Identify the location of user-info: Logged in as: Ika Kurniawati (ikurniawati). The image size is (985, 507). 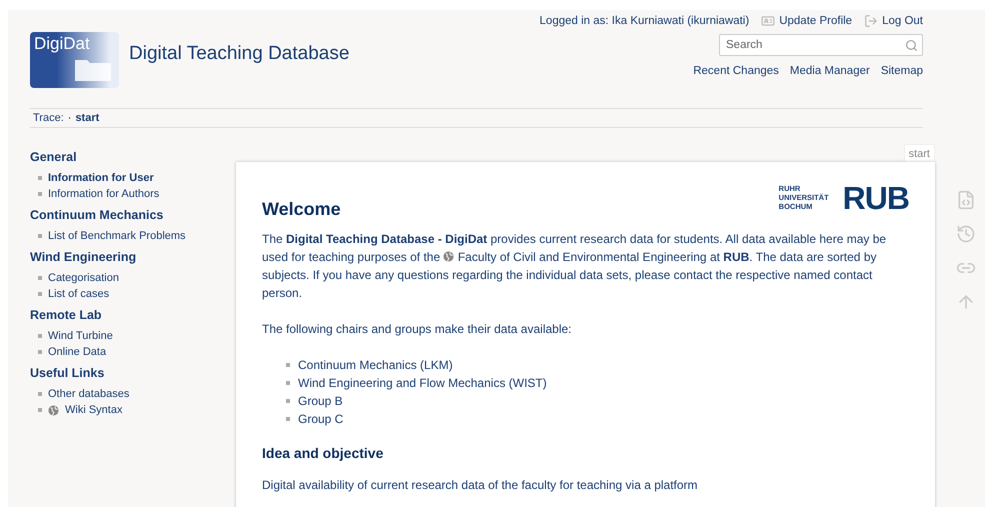
(645, 21).